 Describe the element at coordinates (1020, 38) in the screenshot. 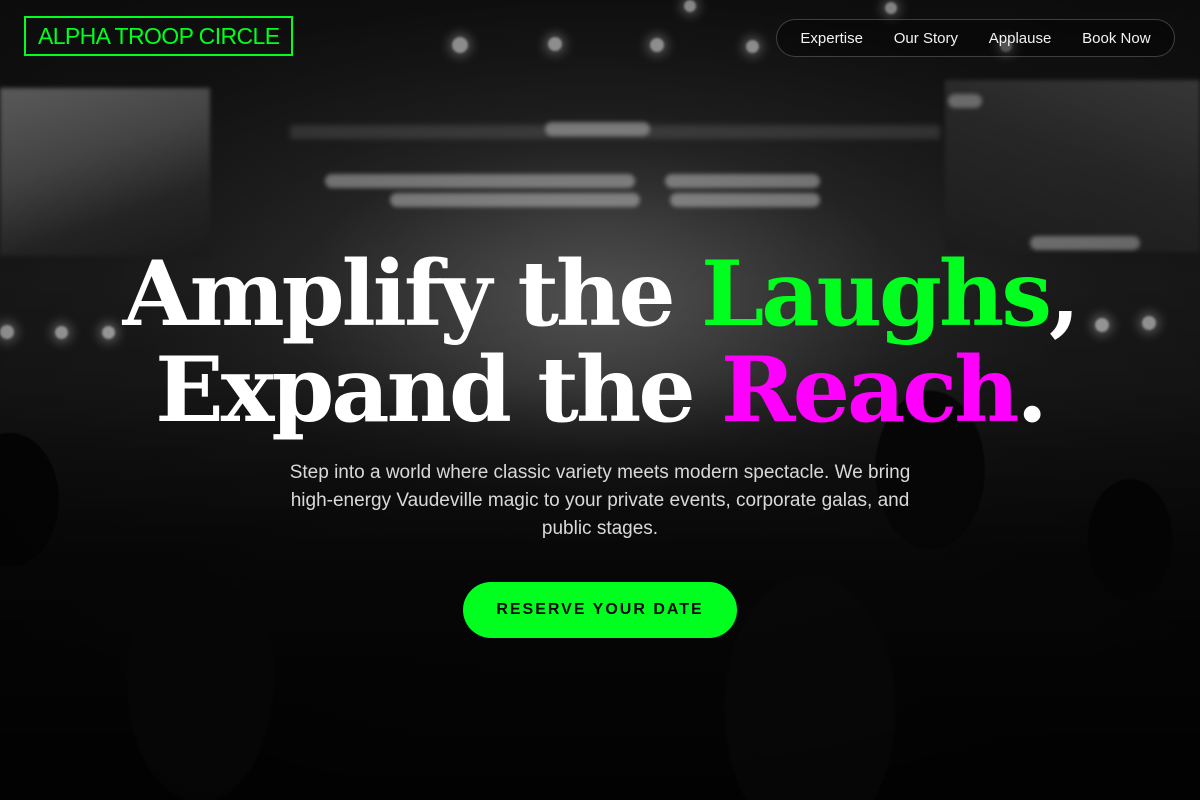

I see `nav-link-applause: Applause` at that location.